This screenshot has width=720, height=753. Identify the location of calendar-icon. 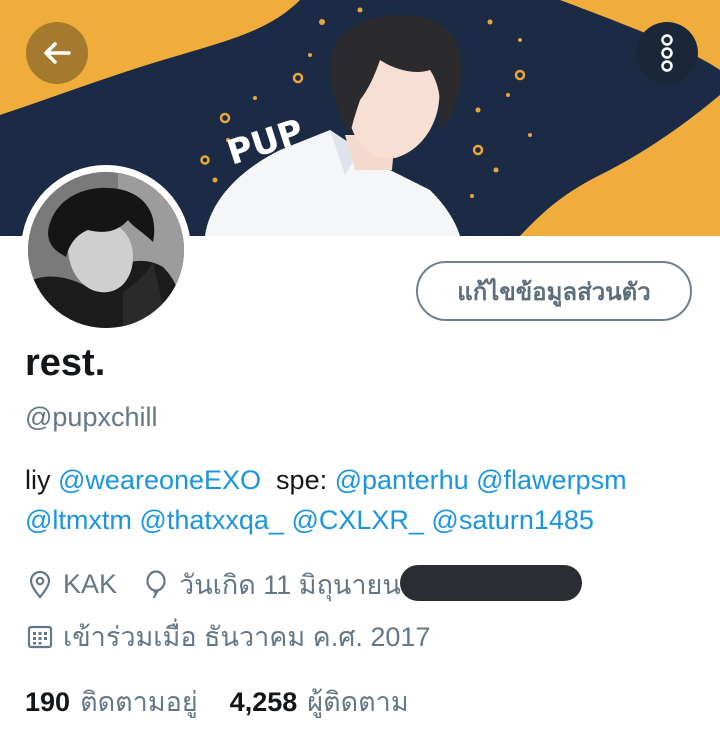
(40, 637).